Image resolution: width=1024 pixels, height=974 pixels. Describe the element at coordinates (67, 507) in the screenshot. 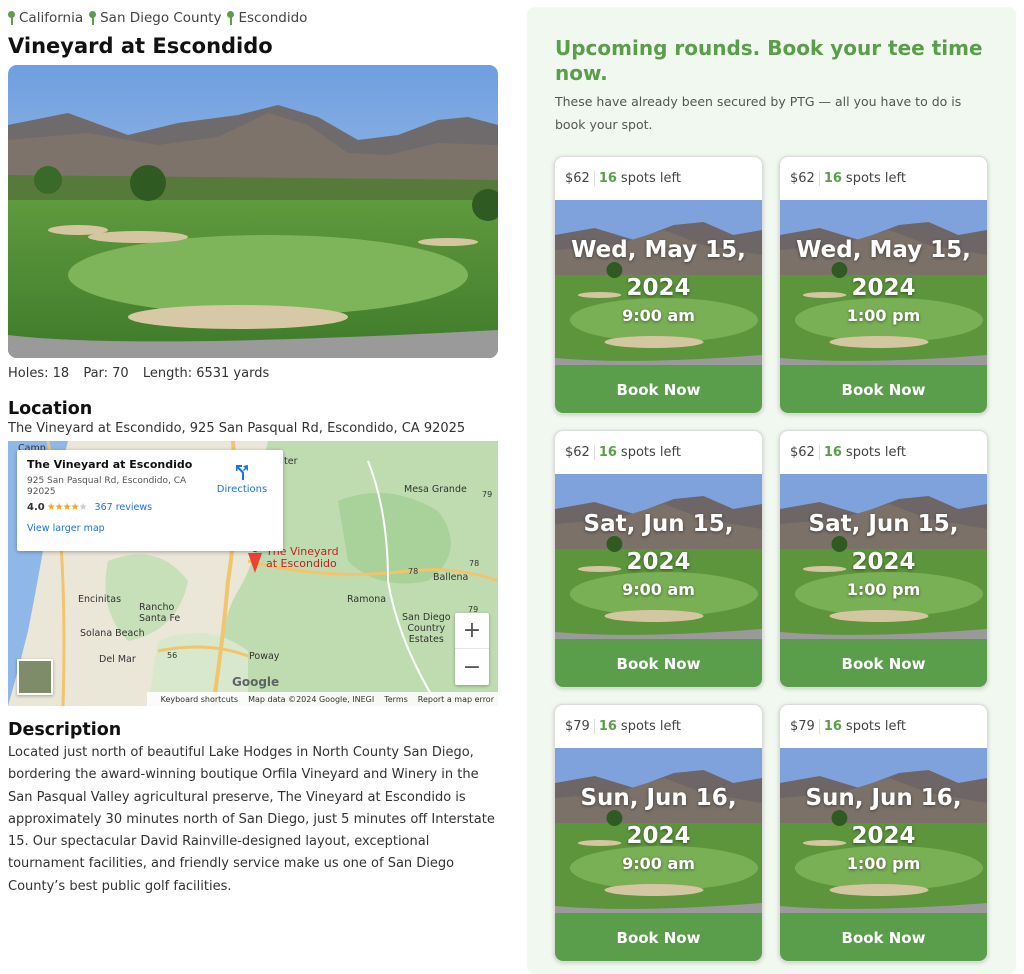

I see `star-rating-icon: ★★★★★` at that location.